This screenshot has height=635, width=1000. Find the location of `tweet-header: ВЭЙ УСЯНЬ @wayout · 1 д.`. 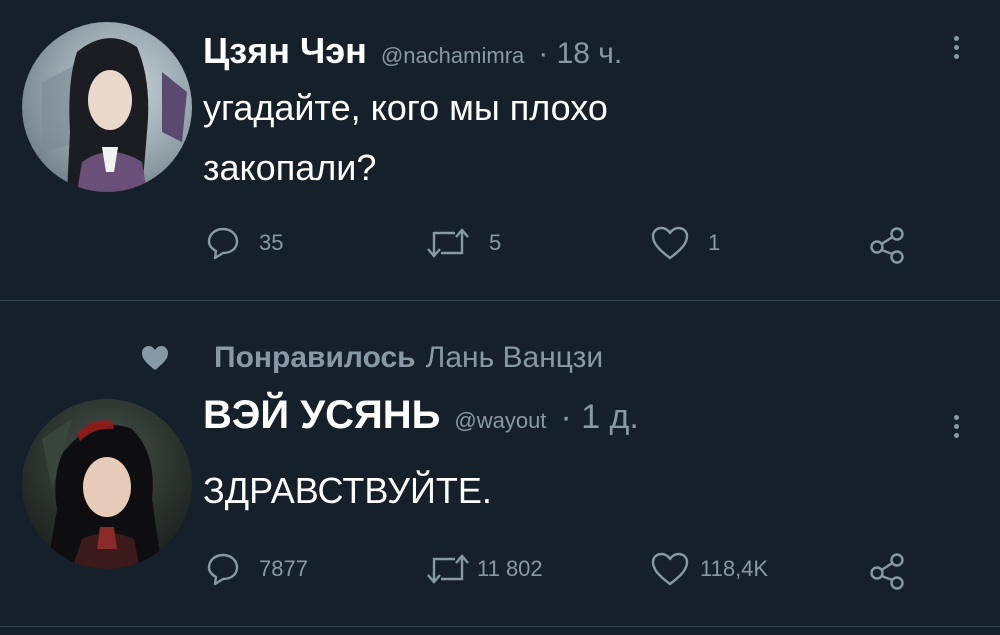

tweet-header: ВЭЙ УСЯНЬ @wayout · 1 д. is located at coordinates (421, 415).